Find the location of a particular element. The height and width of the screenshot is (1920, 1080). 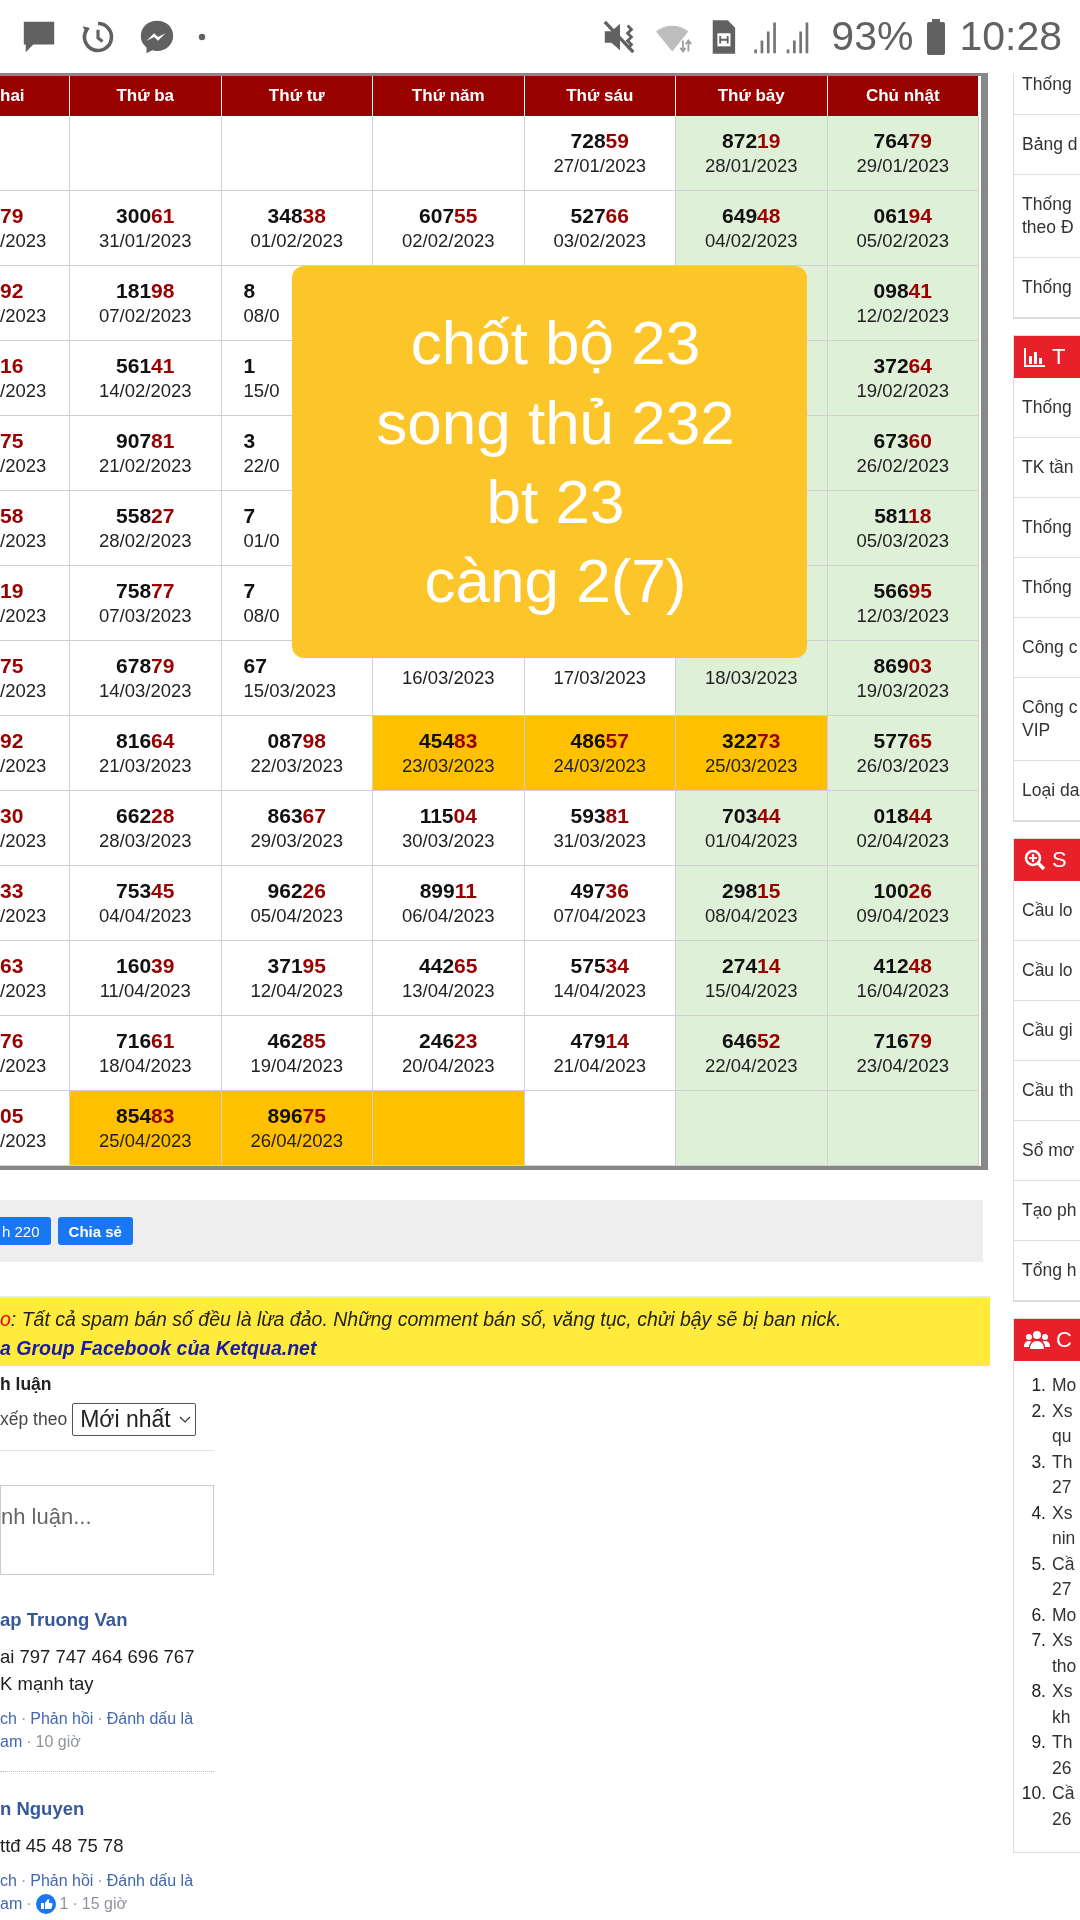

draw-date: 12/03/2023 is located at coordinates (903, 616).